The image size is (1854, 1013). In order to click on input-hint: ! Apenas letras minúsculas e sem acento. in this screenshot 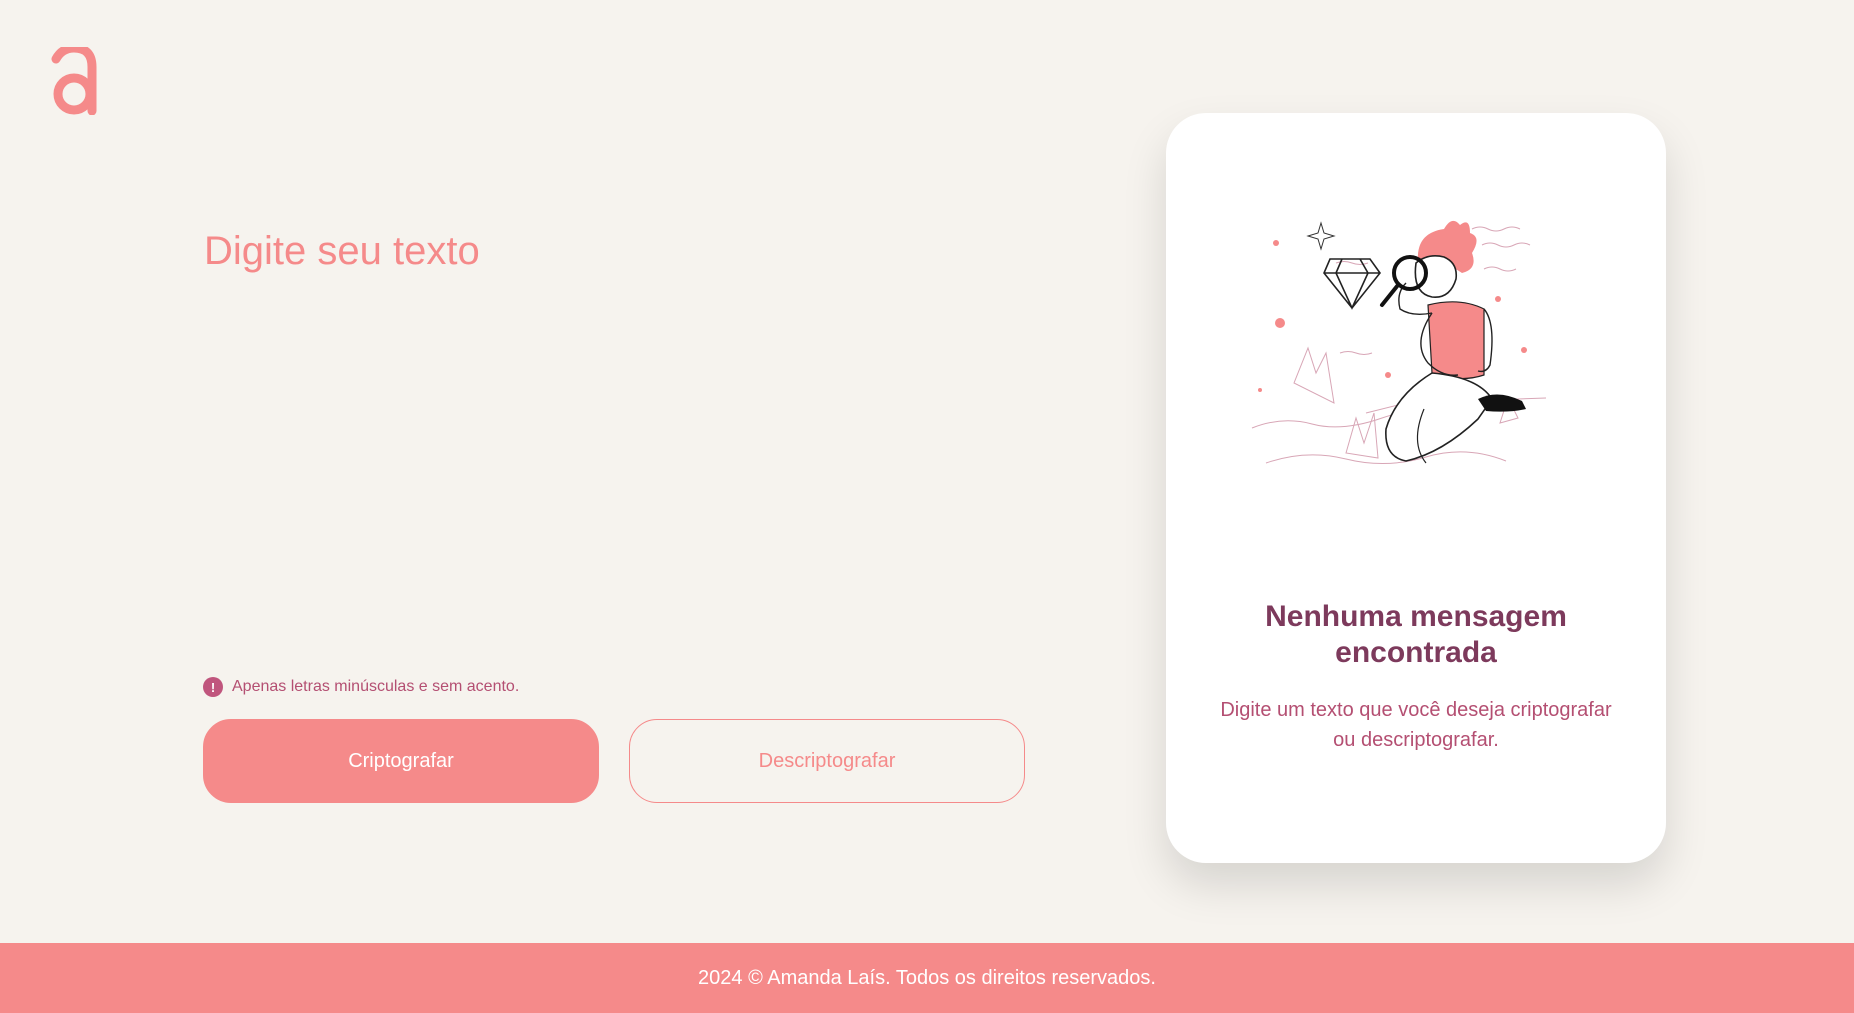, I will do `click(361, 687)`.